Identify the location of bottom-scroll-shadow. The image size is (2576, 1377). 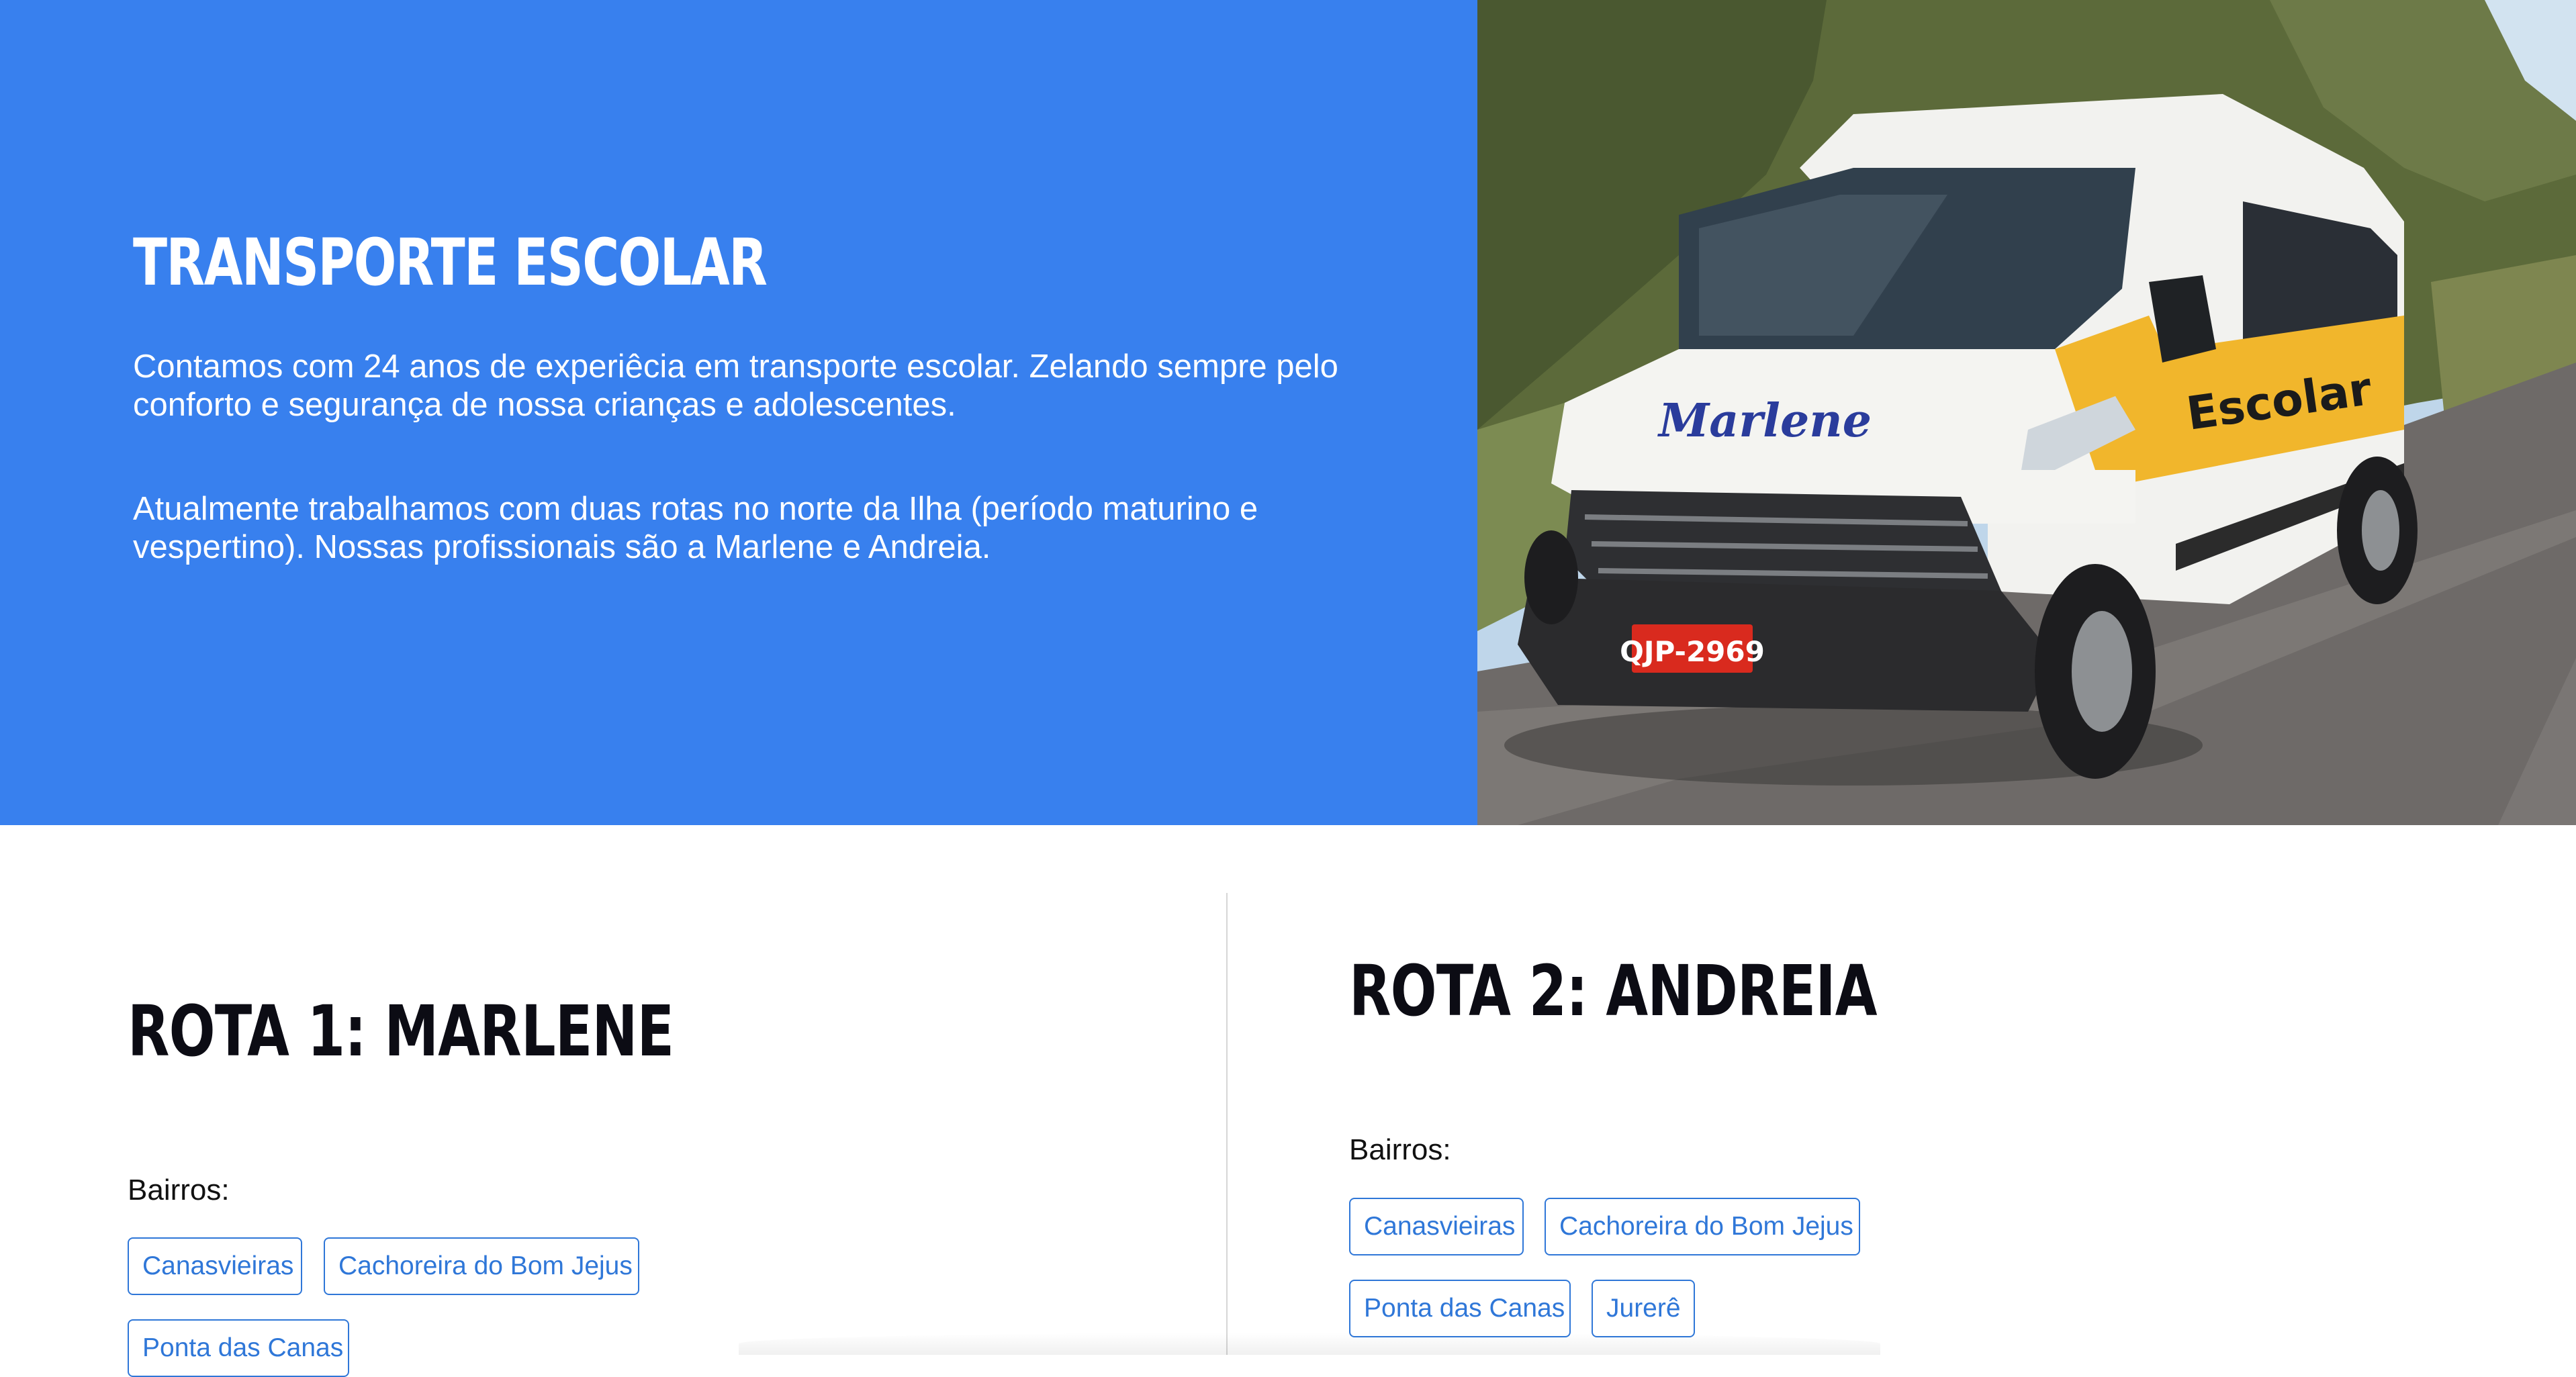
(1309, 1344).